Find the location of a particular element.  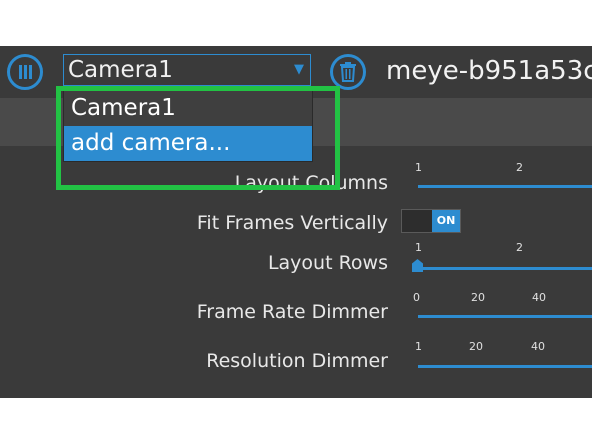

layout-rows-label: Layout Rows is located at coordinates (327, 263).